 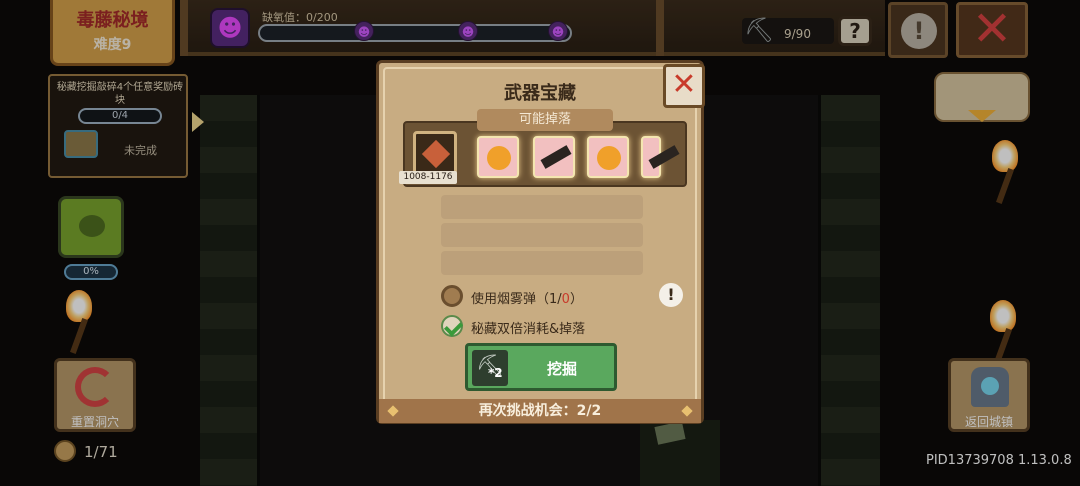 What do you see at coordinates (540, 93) in the screenshot?
I see `dialog-title: 武器宝藏` at bounding box center [540, 93].